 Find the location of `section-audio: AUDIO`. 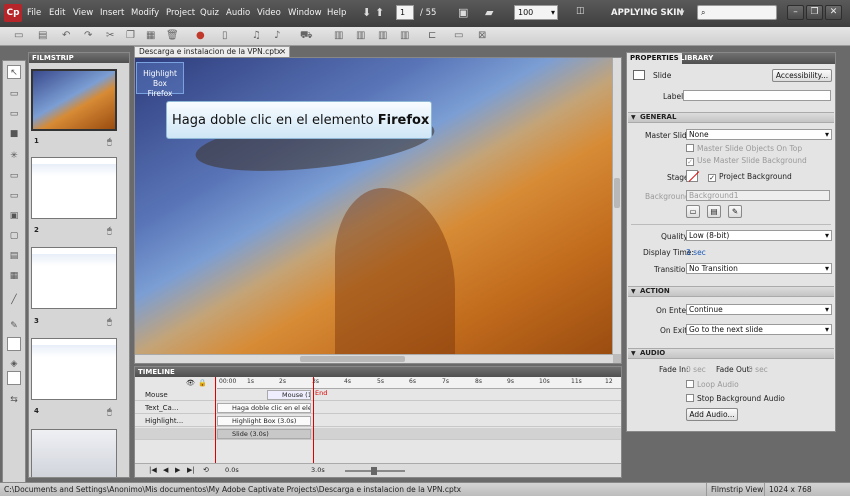

section-audio: AUDIO is located at coordinates (731, 353).